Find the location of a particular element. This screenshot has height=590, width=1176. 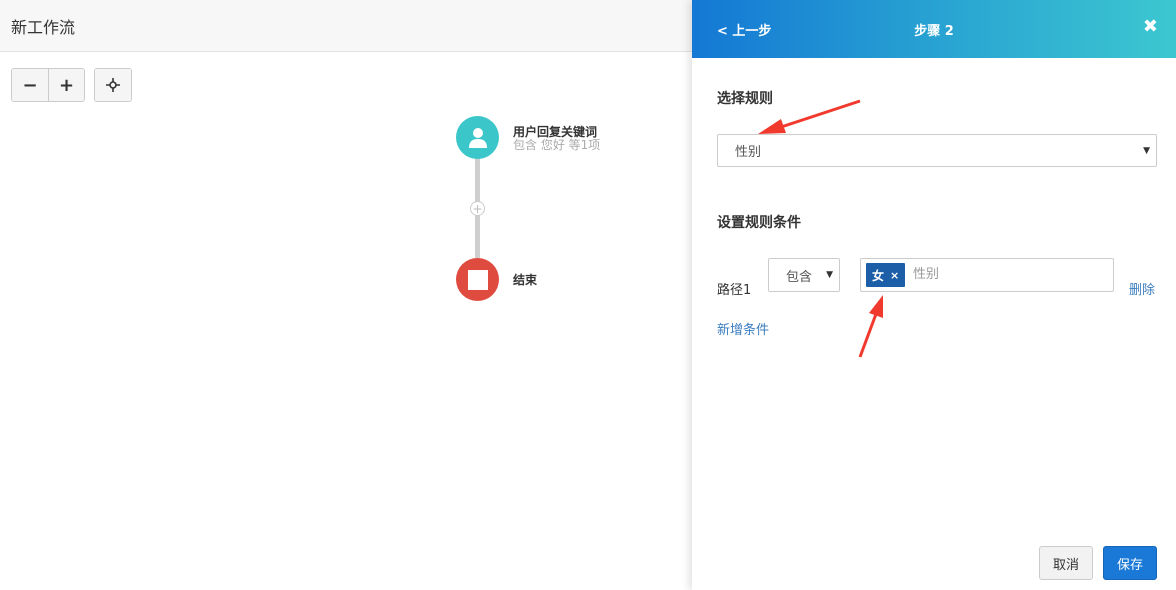

cancel-button: 取消 is located at coordinates (1066, 563).